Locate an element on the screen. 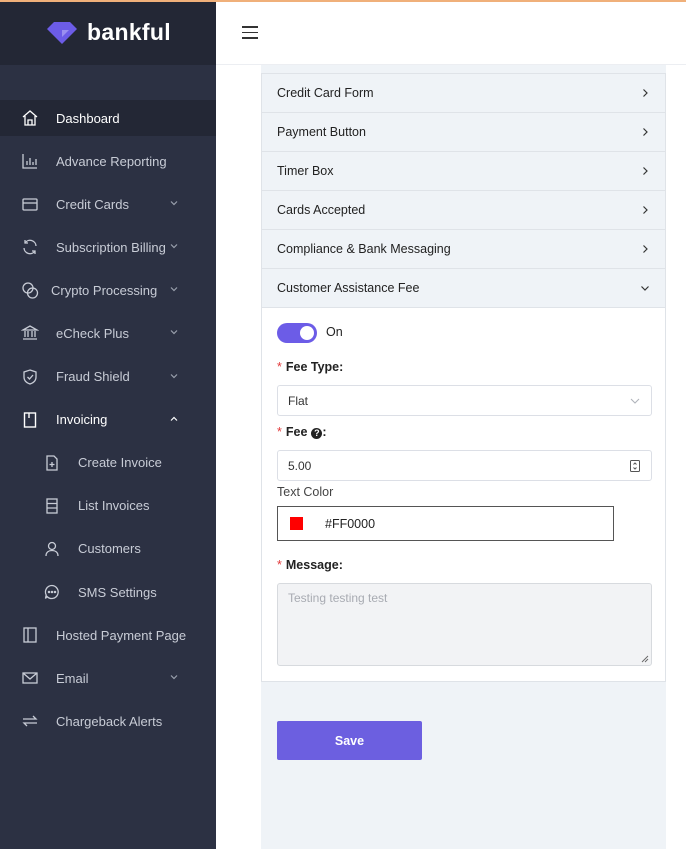  sidebar-item-label: Hosted Payment Page is located at coordinates (121, 635).